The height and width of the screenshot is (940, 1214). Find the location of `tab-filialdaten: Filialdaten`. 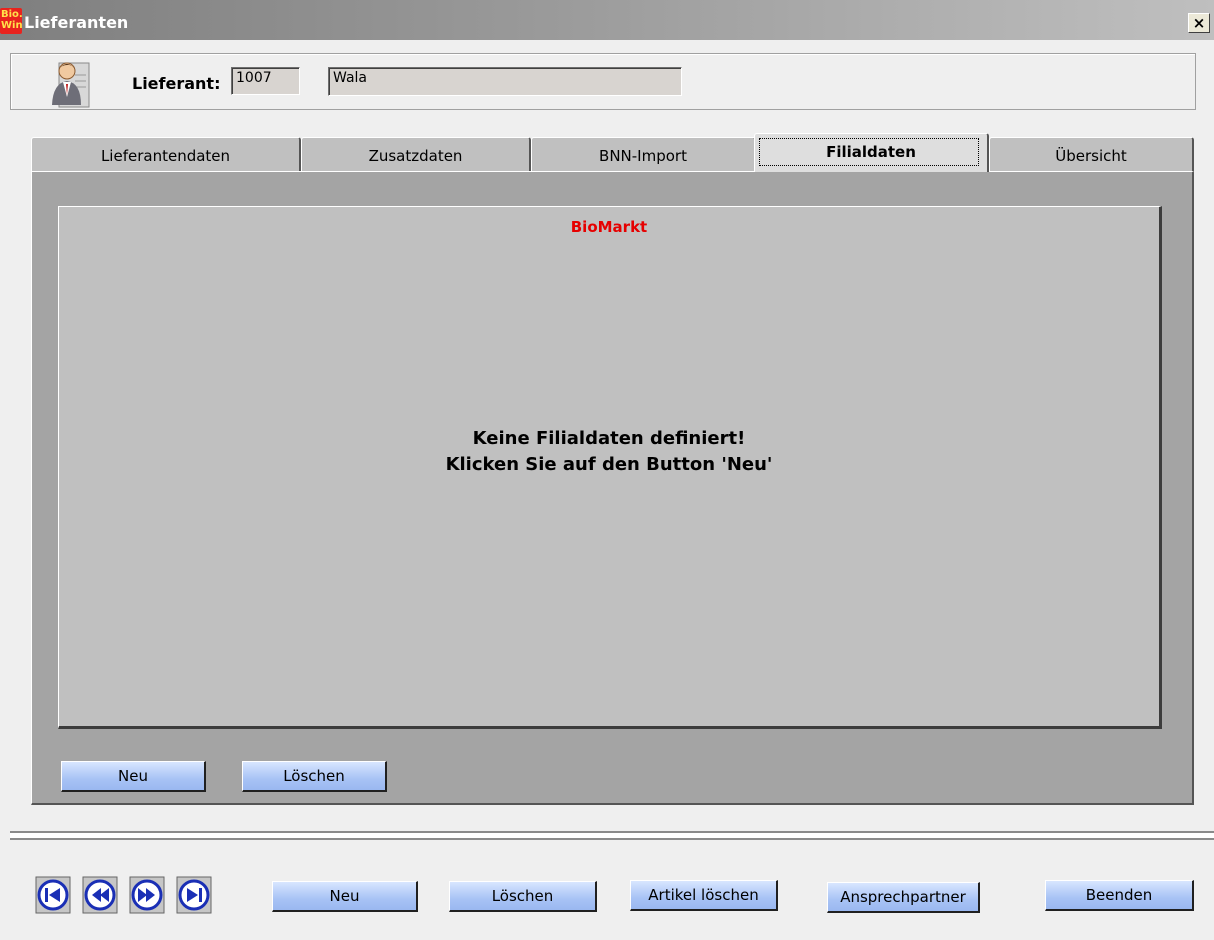

tab-filialdaten: Filialdaten is located at coordinates (871, 152).